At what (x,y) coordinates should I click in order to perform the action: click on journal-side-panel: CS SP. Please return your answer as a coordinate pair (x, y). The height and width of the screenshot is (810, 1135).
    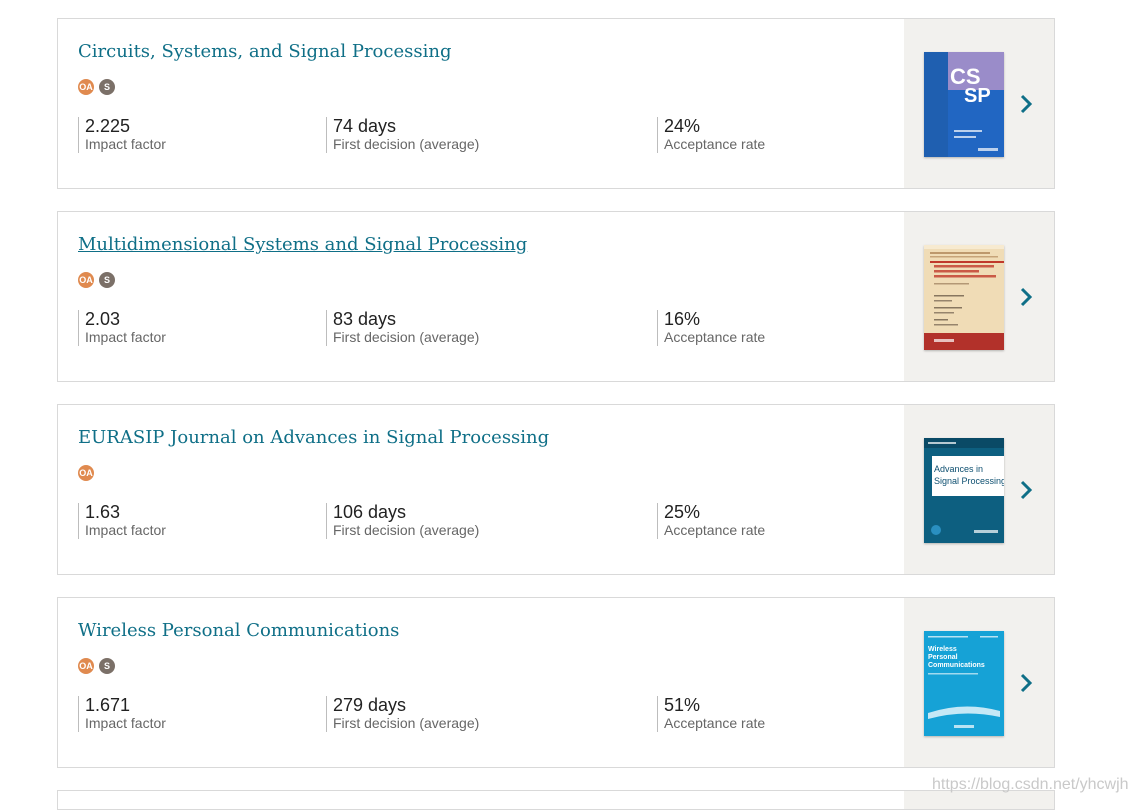
    Looking at the image, I should click on (979, 103).